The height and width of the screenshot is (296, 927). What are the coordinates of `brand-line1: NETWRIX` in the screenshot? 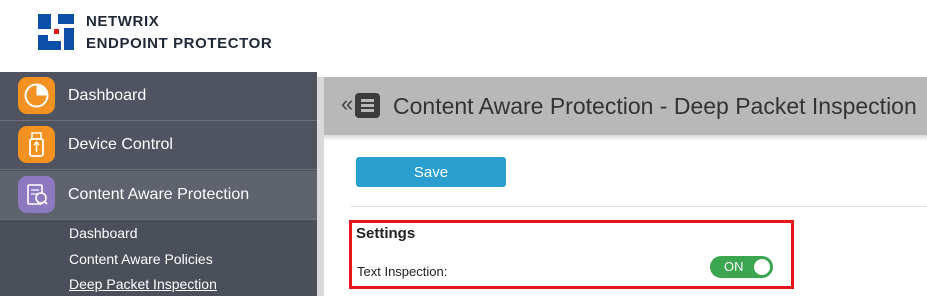 It's located at (123, 21).